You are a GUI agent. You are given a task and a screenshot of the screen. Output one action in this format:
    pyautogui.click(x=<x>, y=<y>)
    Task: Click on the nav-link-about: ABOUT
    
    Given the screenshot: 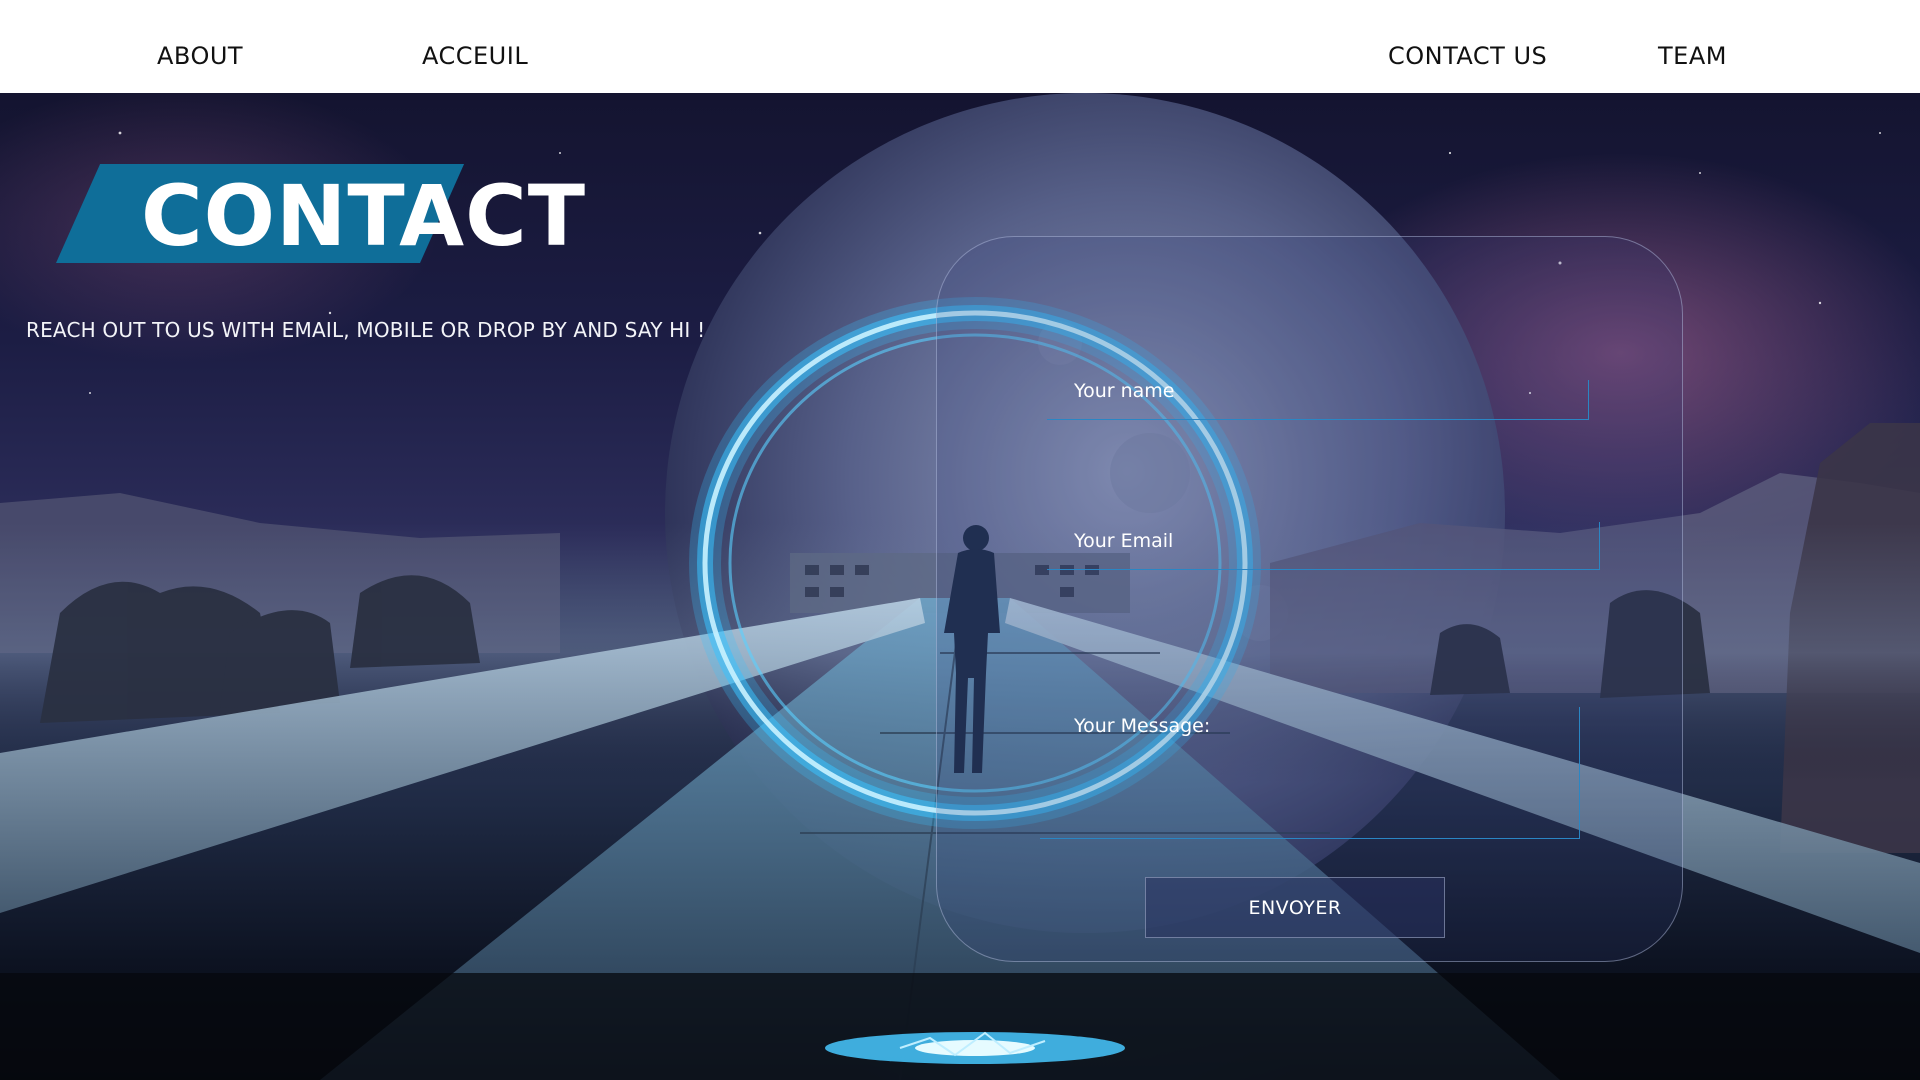 What is the action you would take?
    pyautogui.click(x=200, y=56)
    